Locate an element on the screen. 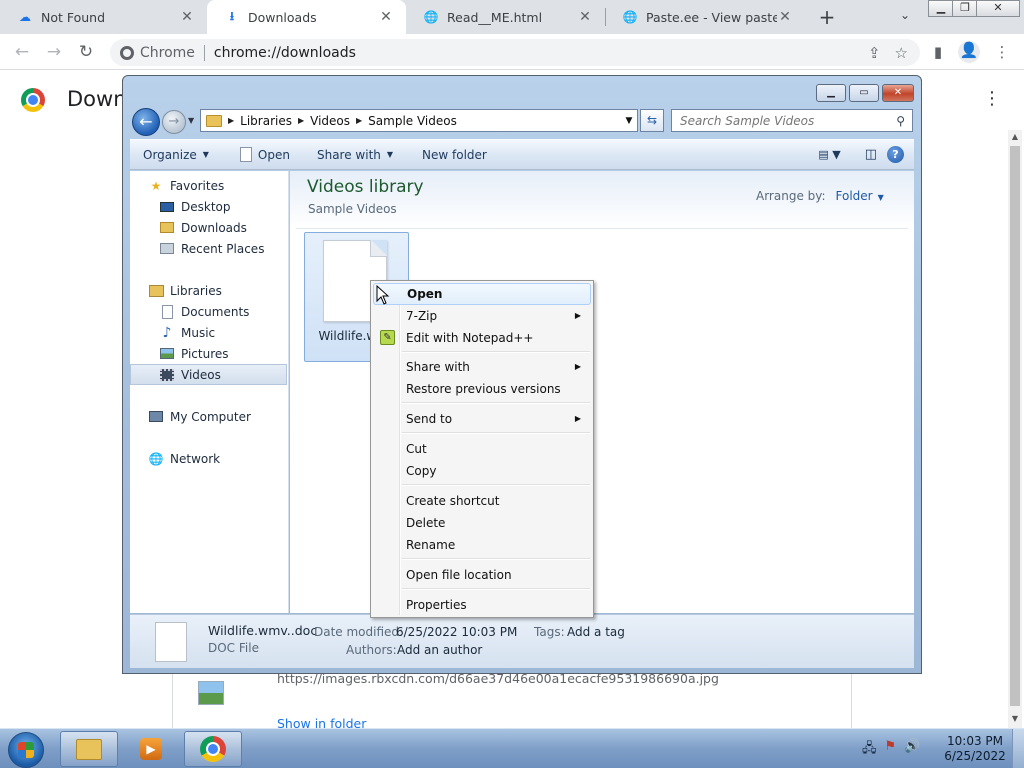  arrange-value-button: Folder is located at coordinates (854, 196).